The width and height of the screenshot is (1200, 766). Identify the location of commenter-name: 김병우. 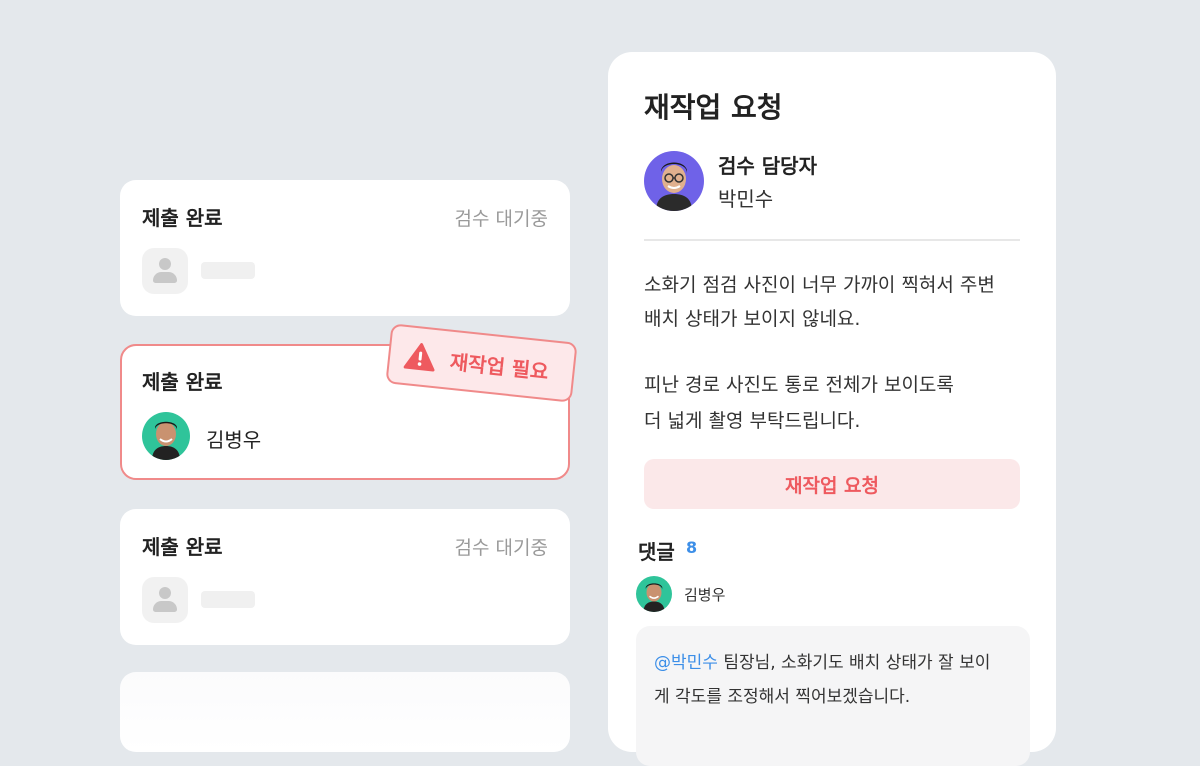
(705, 595).